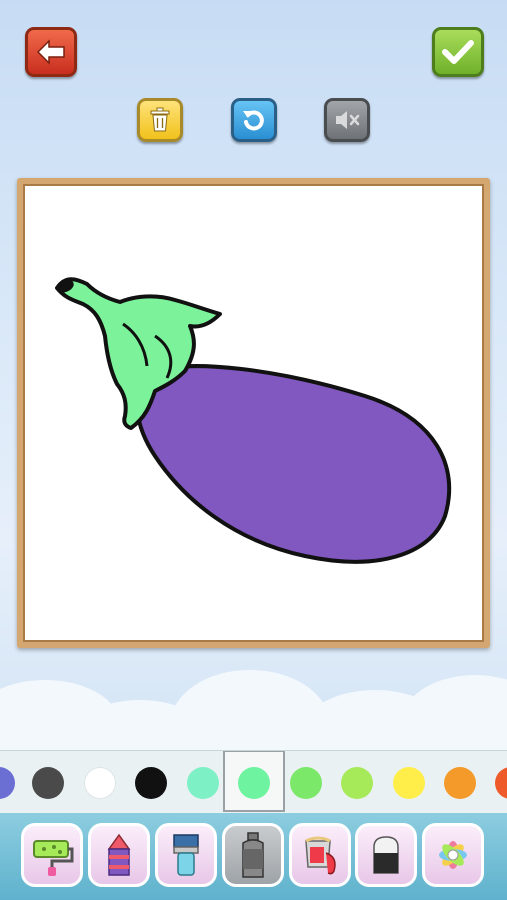  I want to click on tool-crayon, so click(119, 855).